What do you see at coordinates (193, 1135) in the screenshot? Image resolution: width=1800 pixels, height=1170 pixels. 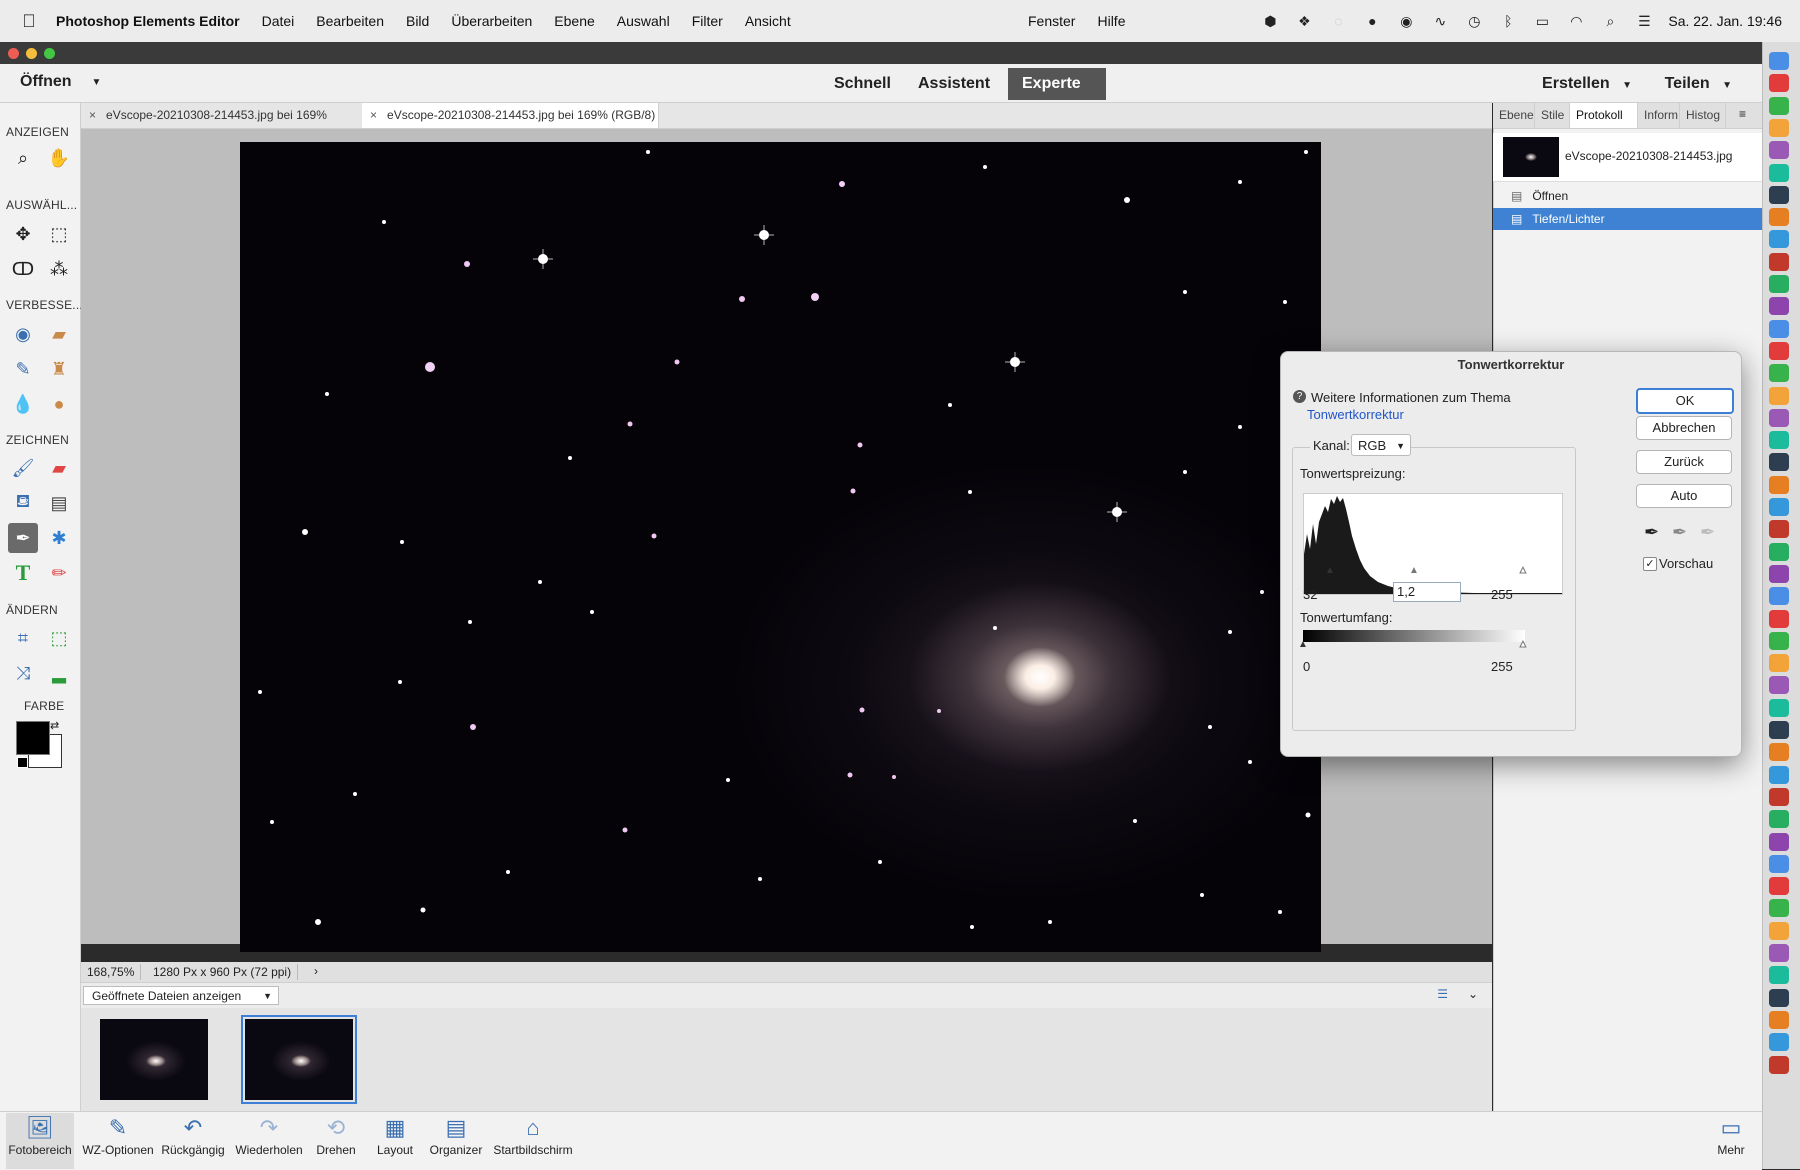 I see `undo-button: ↶ Rückgängig` at bounding box center [193, 1135].